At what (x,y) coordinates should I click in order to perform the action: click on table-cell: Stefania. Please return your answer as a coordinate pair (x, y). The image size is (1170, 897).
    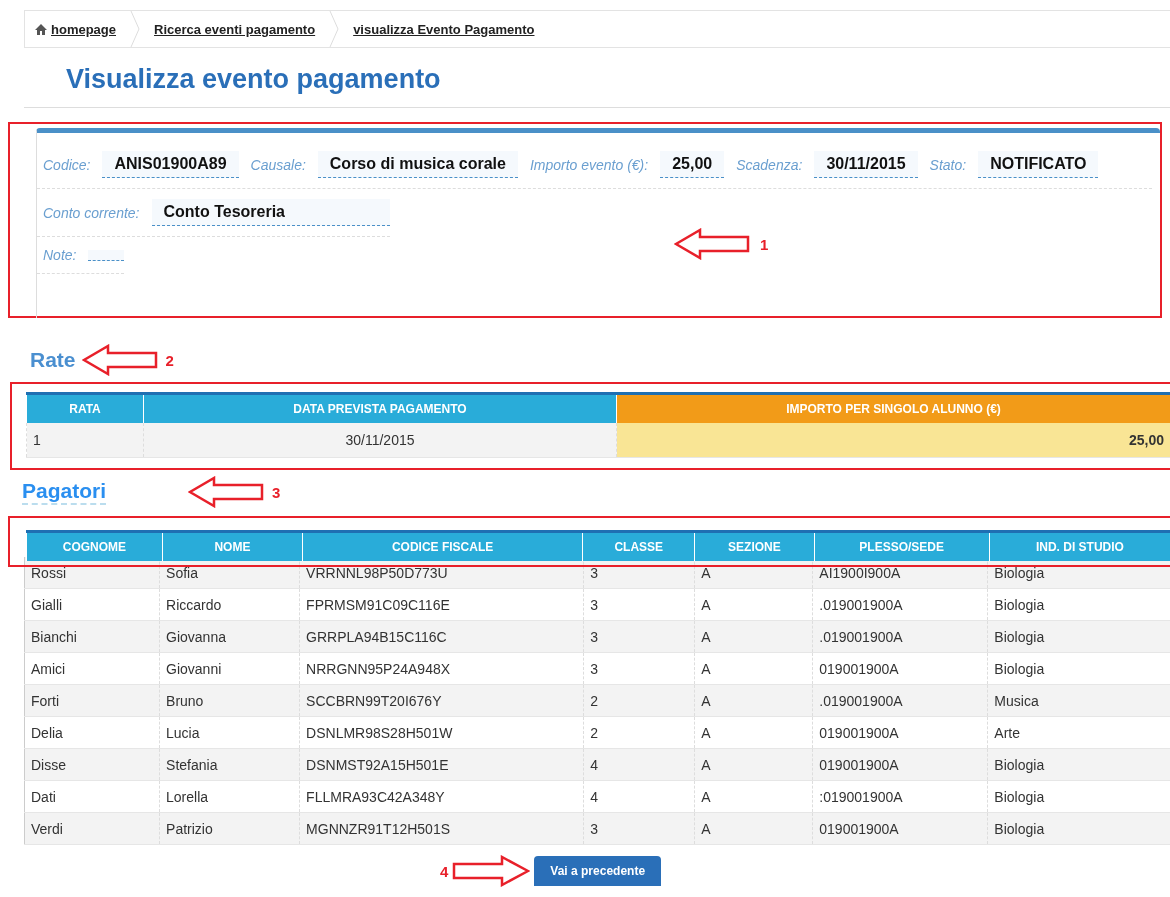
    Looking at the image, I should click on (229, 764).